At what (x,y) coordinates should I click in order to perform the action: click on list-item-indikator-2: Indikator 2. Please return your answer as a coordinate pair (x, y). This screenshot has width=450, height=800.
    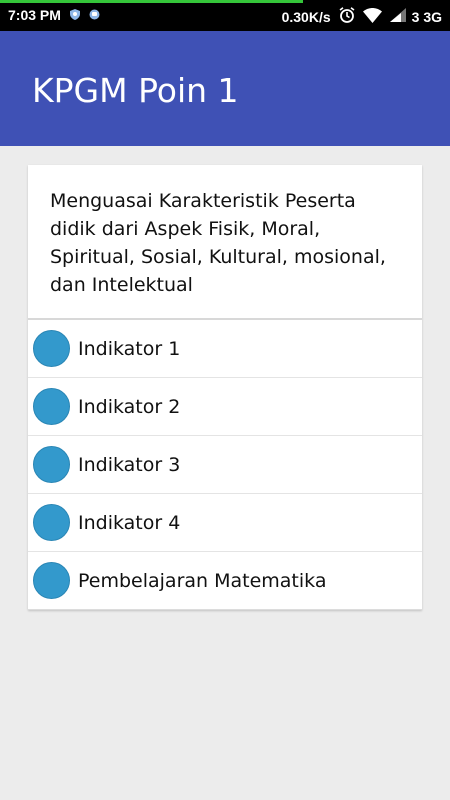
    Looking at the image, I should click on (225, 407).